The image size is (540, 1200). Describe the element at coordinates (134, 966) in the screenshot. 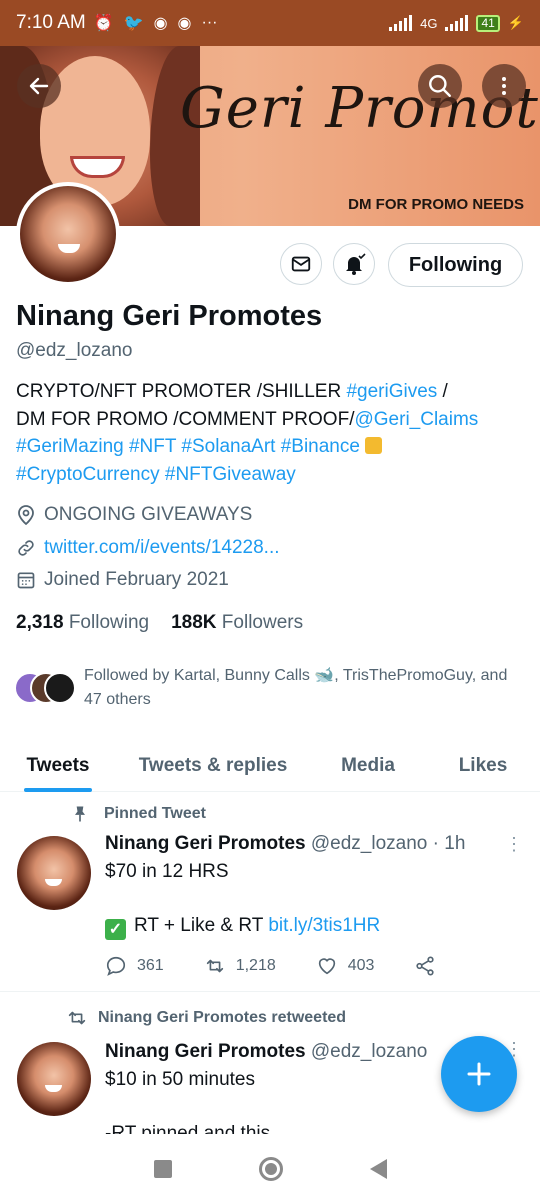

I see `reply-button: 361` at that location.